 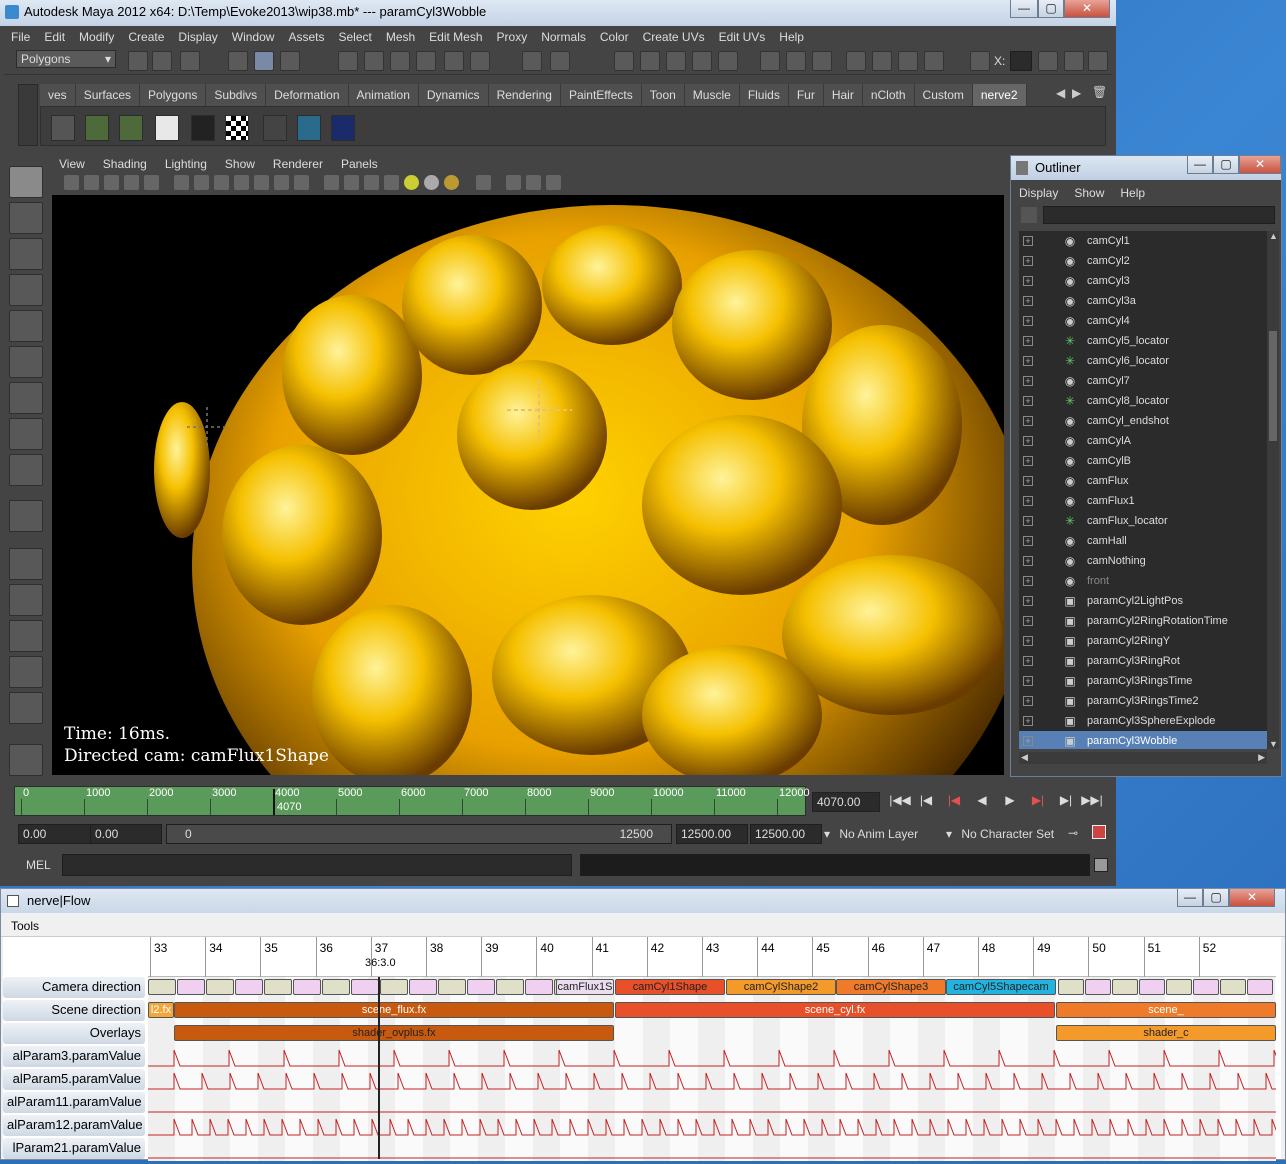 I want to click on panel-menu-view: View, so click(x=72, y=164).